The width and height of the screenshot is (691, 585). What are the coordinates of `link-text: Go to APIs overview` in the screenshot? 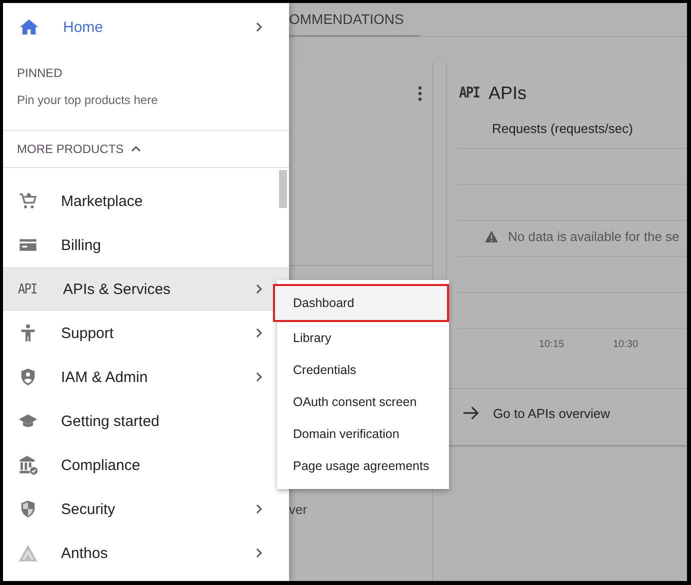 It's located at (551, 413).